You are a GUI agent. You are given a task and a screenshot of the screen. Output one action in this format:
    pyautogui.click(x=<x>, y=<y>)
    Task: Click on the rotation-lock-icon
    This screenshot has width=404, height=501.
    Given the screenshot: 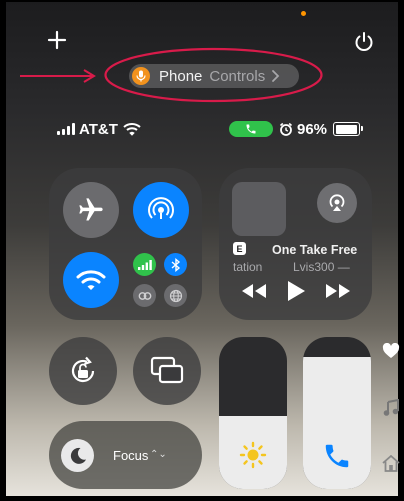 What is the action you would take?
    pyautogui.click(x=83, y=369)
    